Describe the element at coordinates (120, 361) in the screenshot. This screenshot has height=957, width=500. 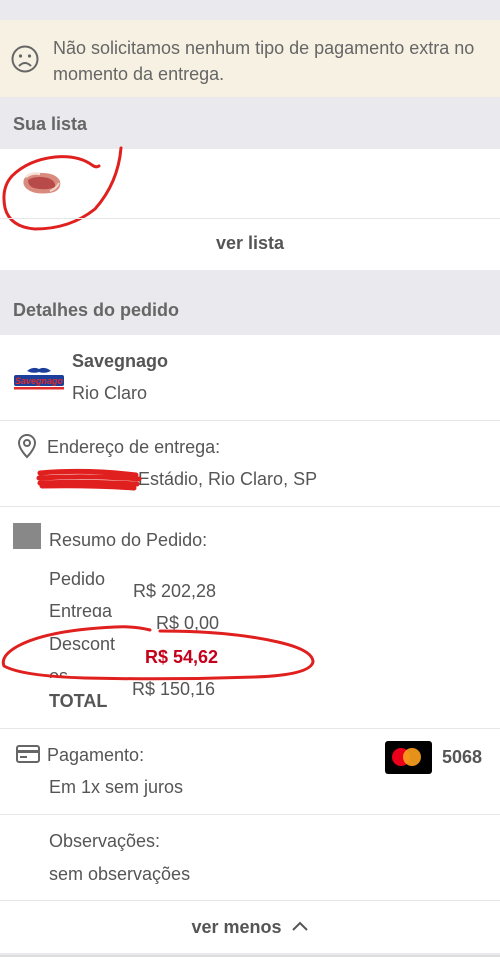
I see `store-name: Savegnago` at that location.